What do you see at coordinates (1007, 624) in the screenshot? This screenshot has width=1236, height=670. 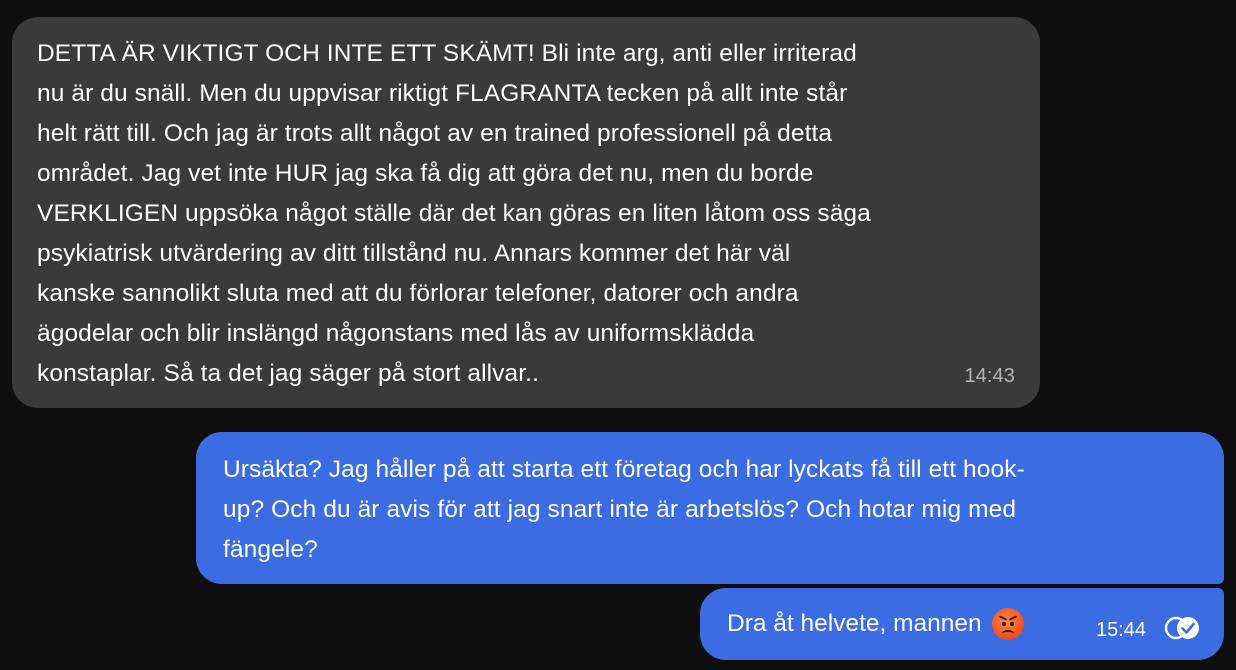 I see `angry-face-emoji-icon` at bounding box center [1007, 624].